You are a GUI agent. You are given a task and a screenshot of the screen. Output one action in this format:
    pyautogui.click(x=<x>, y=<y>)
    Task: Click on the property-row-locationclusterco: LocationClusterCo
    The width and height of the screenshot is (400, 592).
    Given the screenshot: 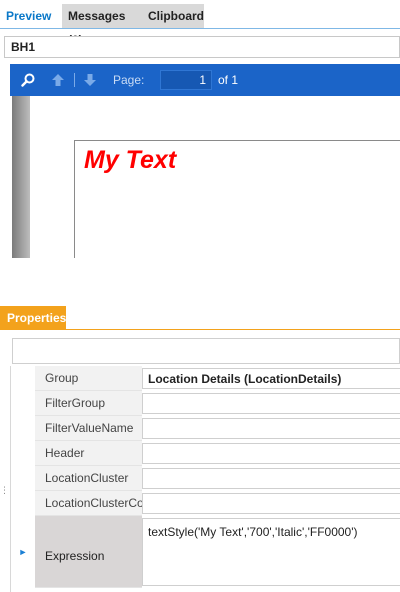 What is the action you would take?
    pyautogui.click(x=205, y=503)
    